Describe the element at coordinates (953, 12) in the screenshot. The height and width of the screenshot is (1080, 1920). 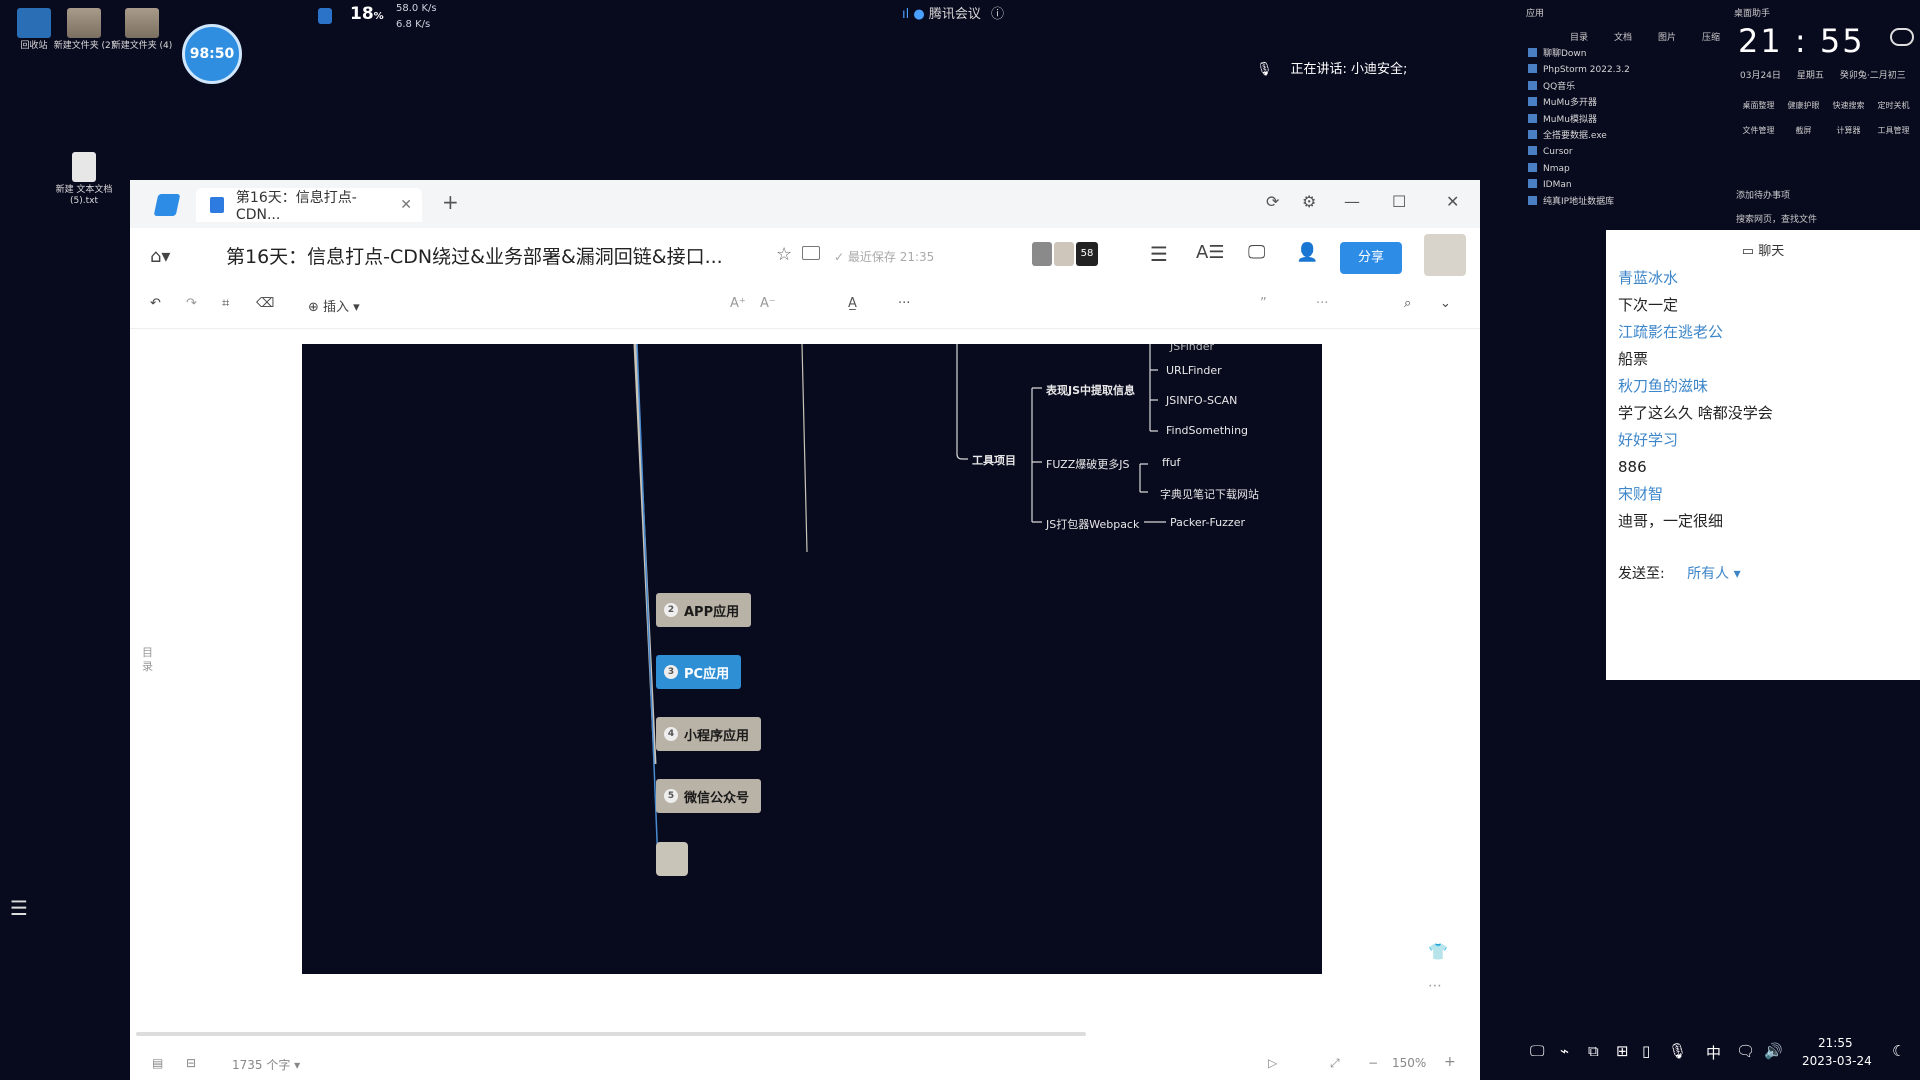
I see `meeting-title: ıl ● 腾讯会议 ⓘ` at that location.